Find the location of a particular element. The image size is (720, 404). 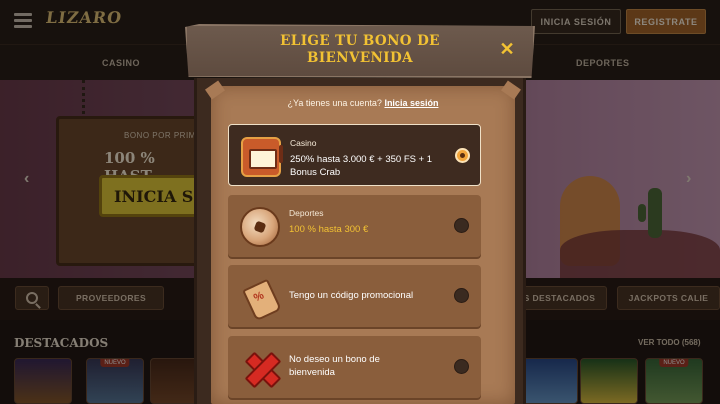

slot-machine-icon is located at coordinates (262, 157).